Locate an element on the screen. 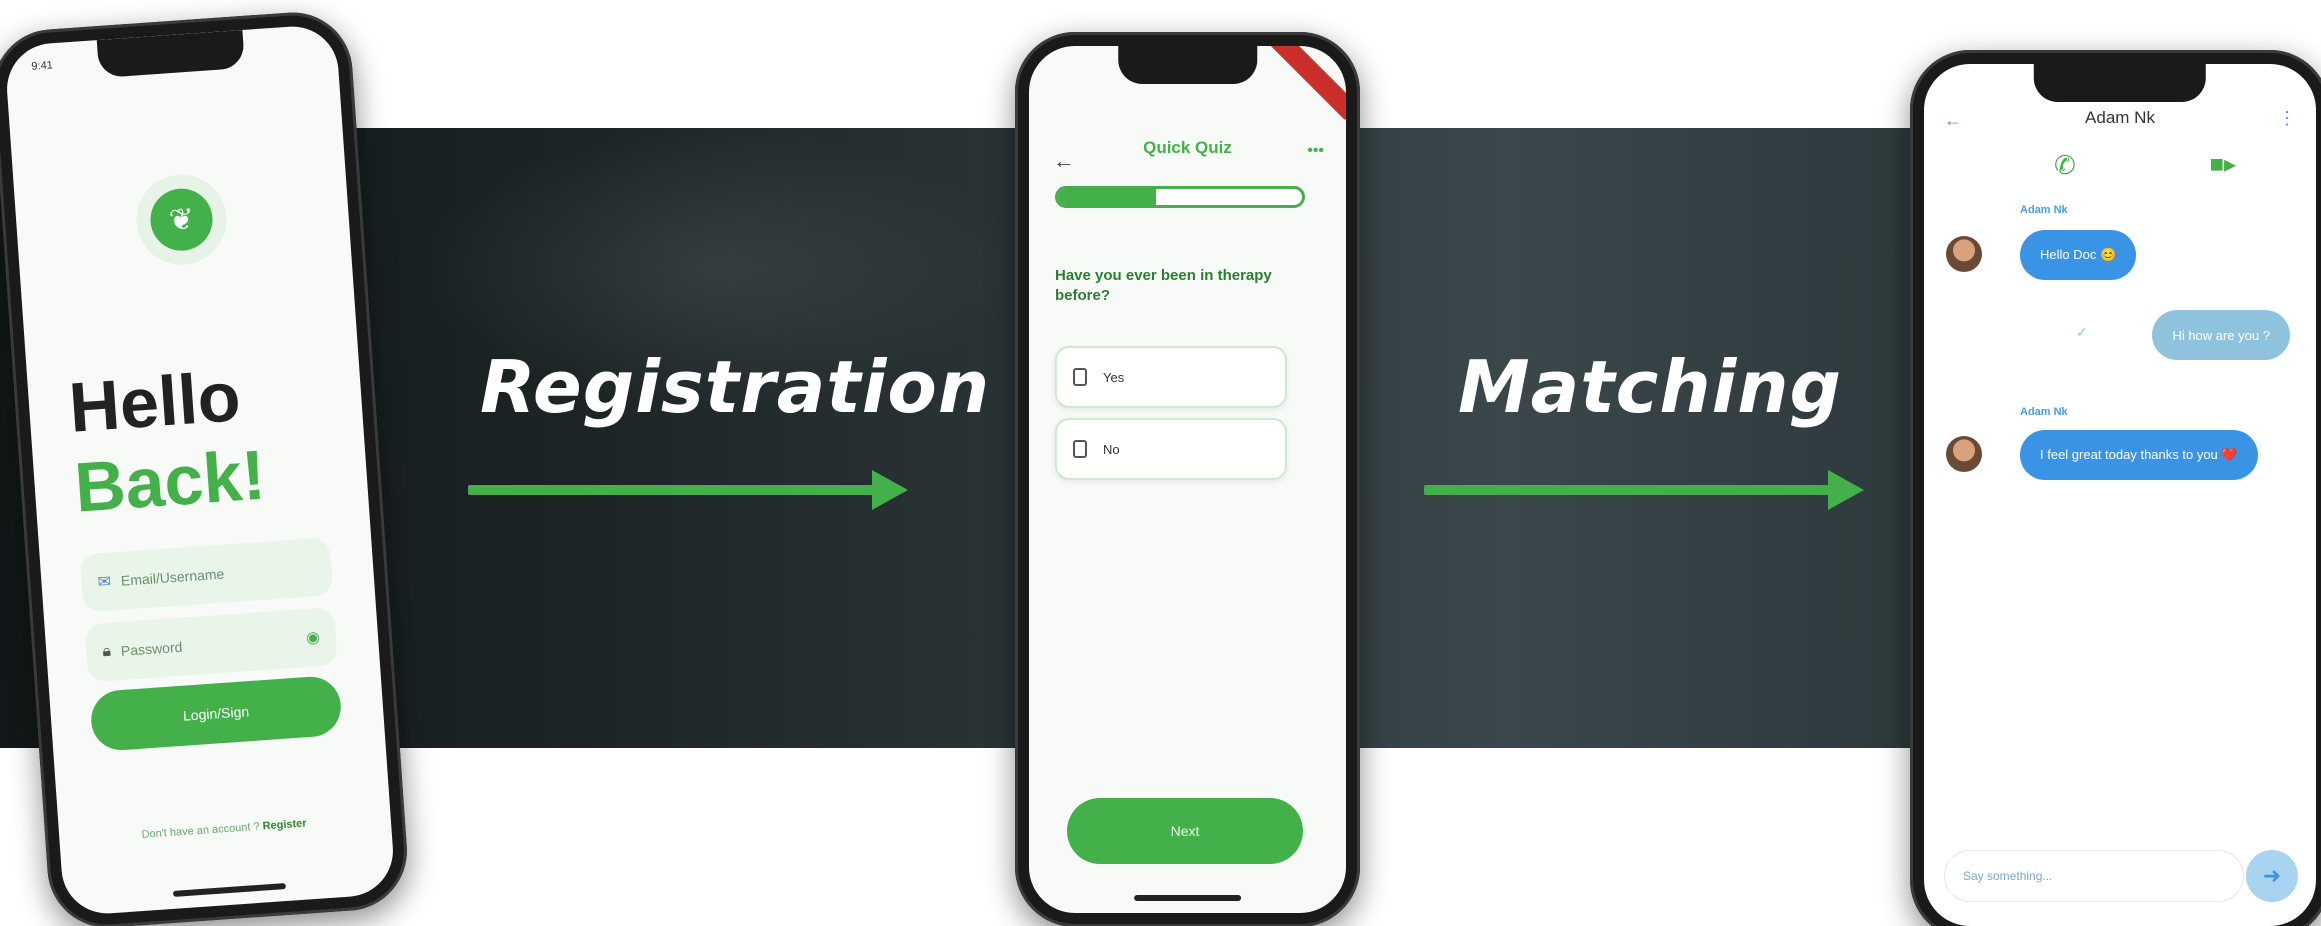  message-bubble-incoming: Hello Doc 😊 is located at coordinates (2078, 255).